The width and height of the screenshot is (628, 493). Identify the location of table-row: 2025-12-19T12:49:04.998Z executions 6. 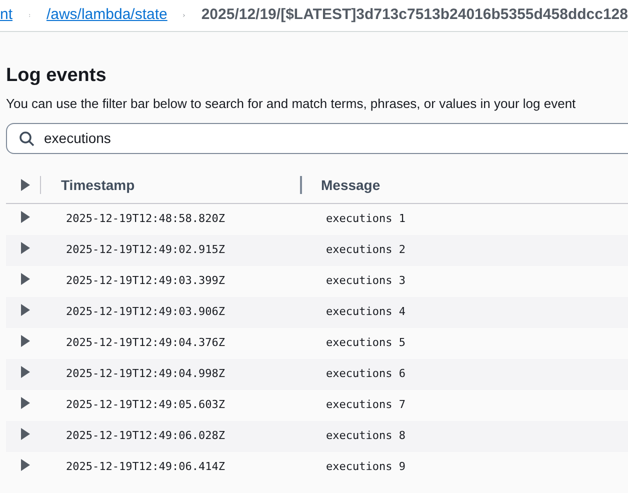
(317, 374).